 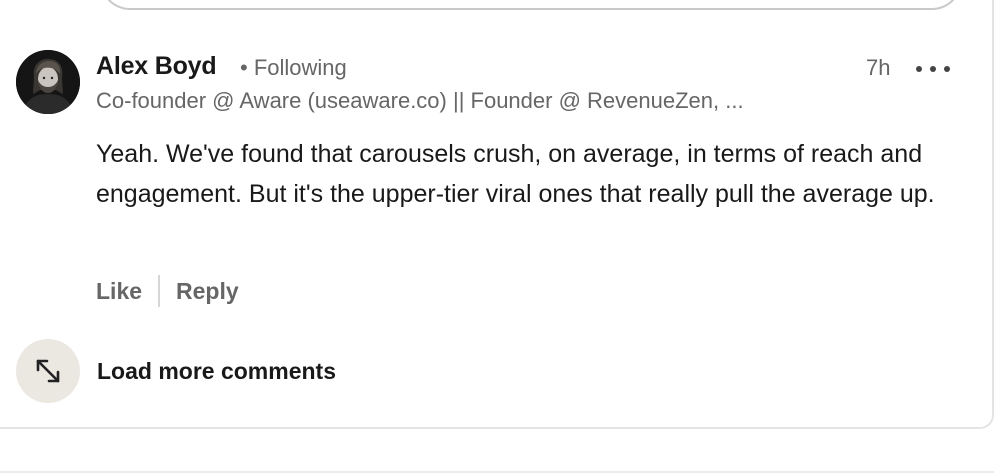 I want to click on profile-photo-icon, so click(x=48, y=82).